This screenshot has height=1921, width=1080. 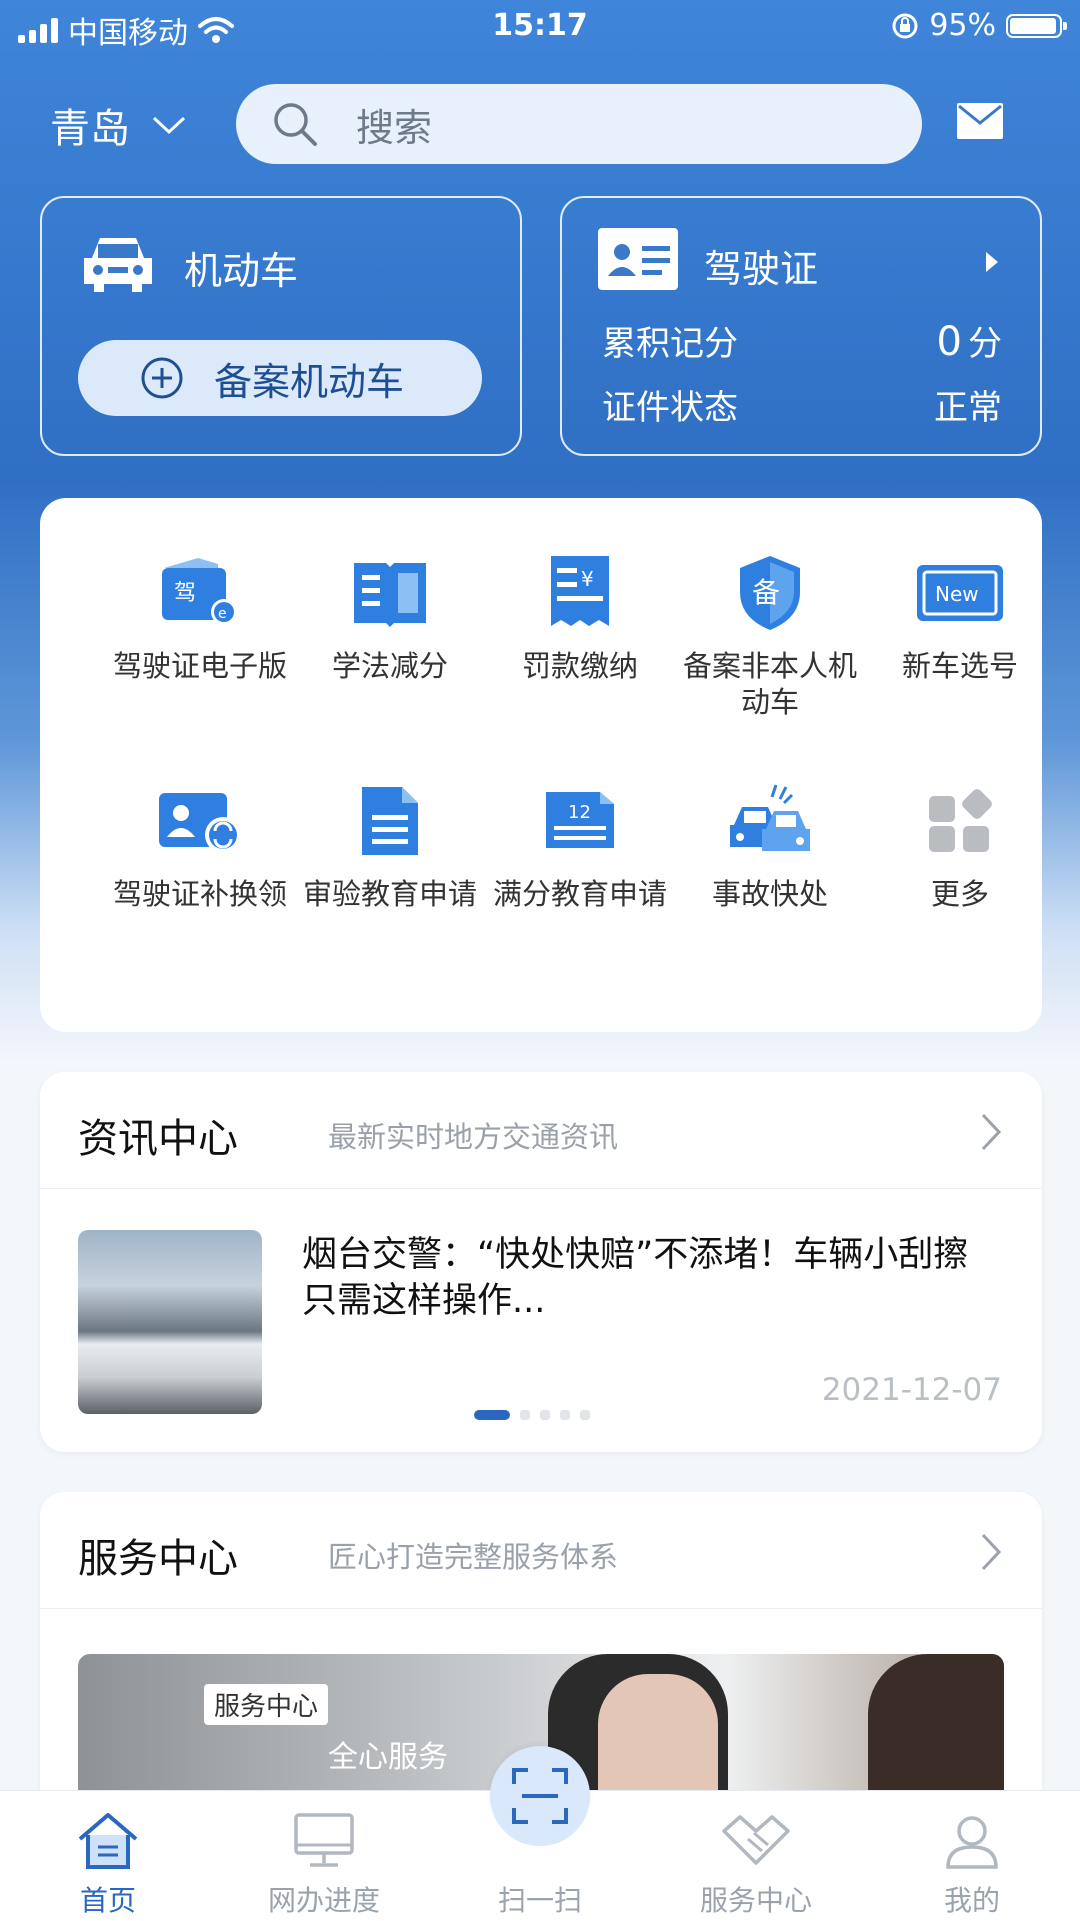 I want to click on tab-service-center: 服务中心, so click(x=756, y=1856).